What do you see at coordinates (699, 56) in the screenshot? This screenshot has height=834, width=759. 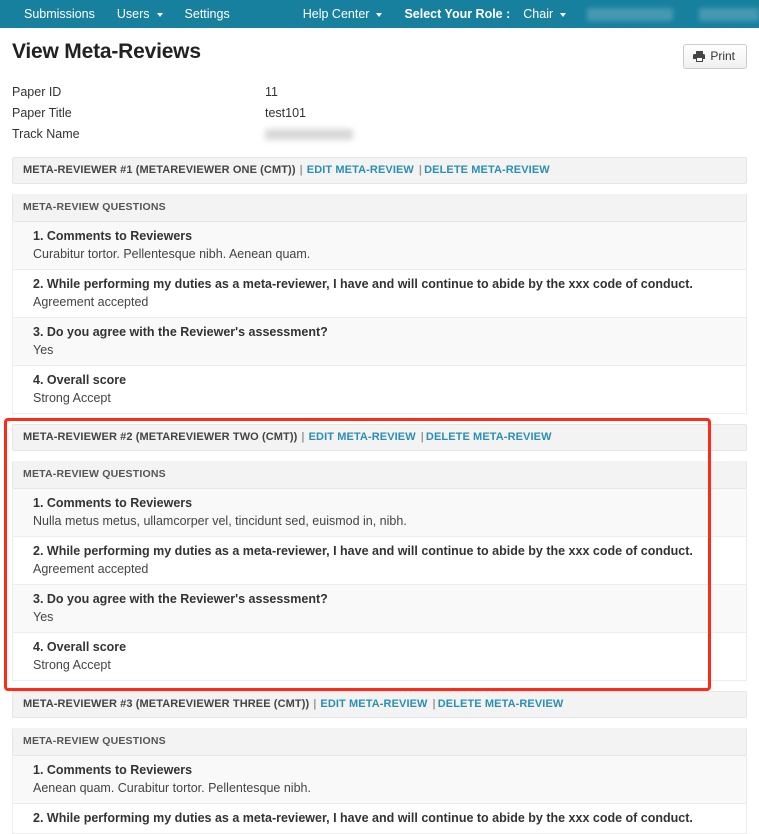 I see `printer-icon` at bounding box center [699, 56].